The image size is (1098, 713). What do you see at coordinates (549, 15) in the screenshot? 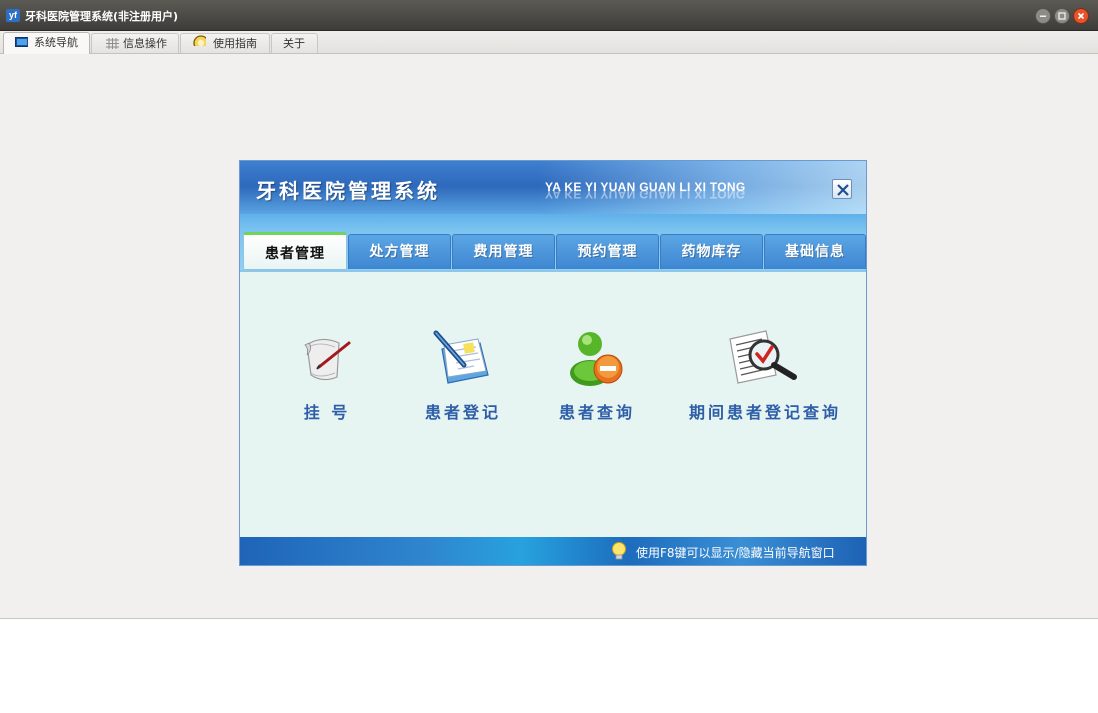
I see `title-bar: yf 牙科医院管理系统(非注册用户)` at bounding box center [549, 15].